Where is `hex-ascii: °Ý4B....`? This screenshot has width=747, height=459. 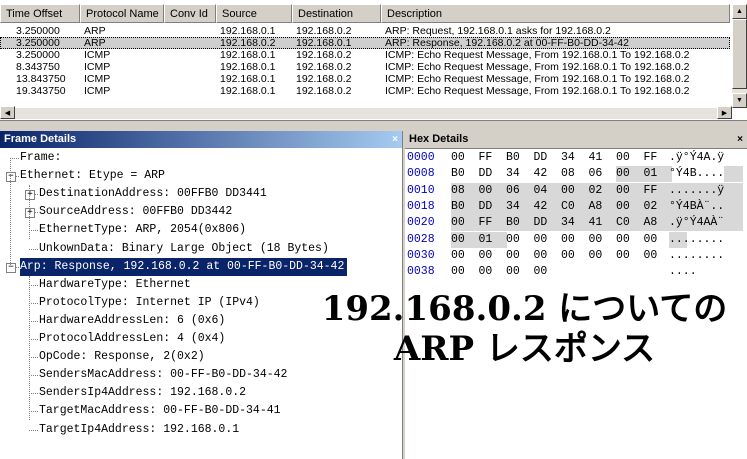 hex-ascii: °Ý4B.... is located at coordinates (696, 174).